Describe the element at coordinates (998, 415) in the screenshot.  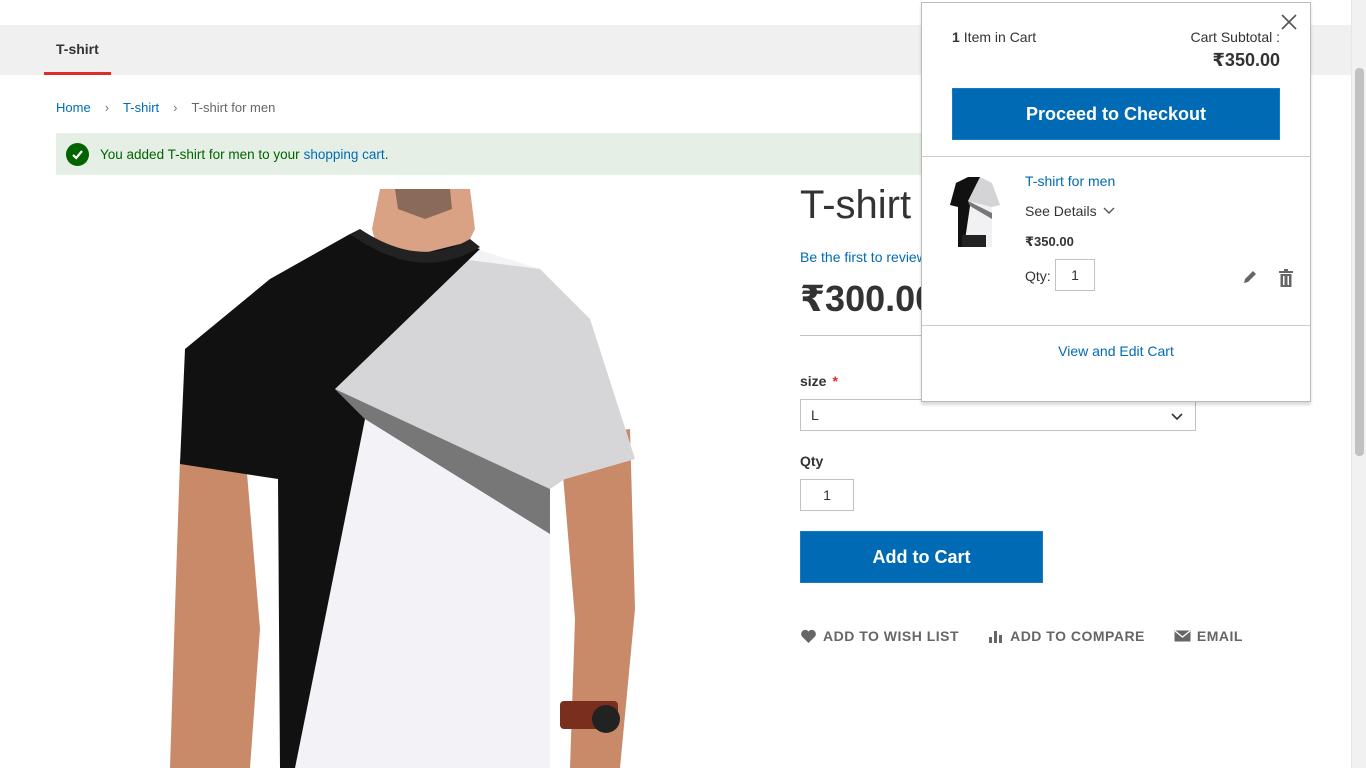
I see `size-select: L` at that location.